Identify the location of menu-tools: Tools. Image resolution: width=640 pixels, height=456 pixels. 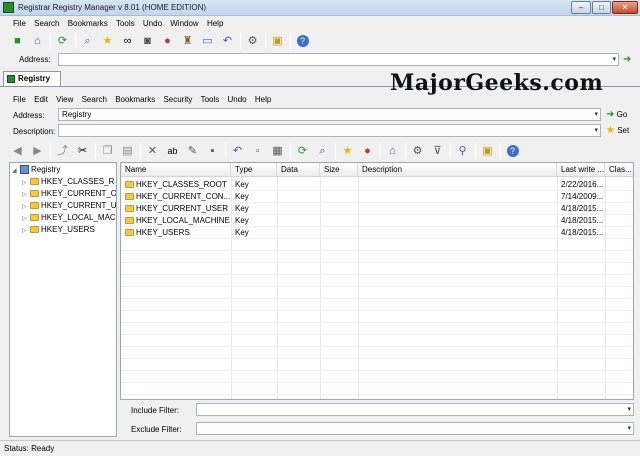
(125, 23).